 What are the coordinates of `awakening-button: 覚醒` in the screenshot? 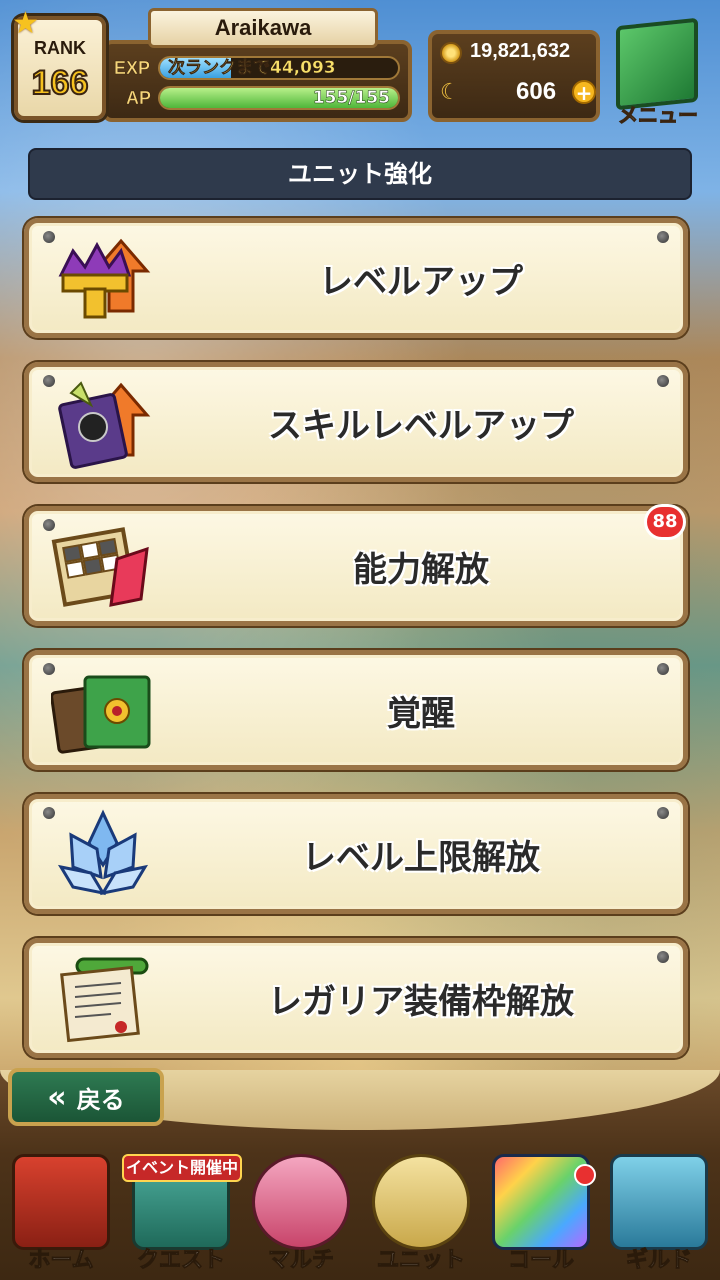 It's located at (356, 710).